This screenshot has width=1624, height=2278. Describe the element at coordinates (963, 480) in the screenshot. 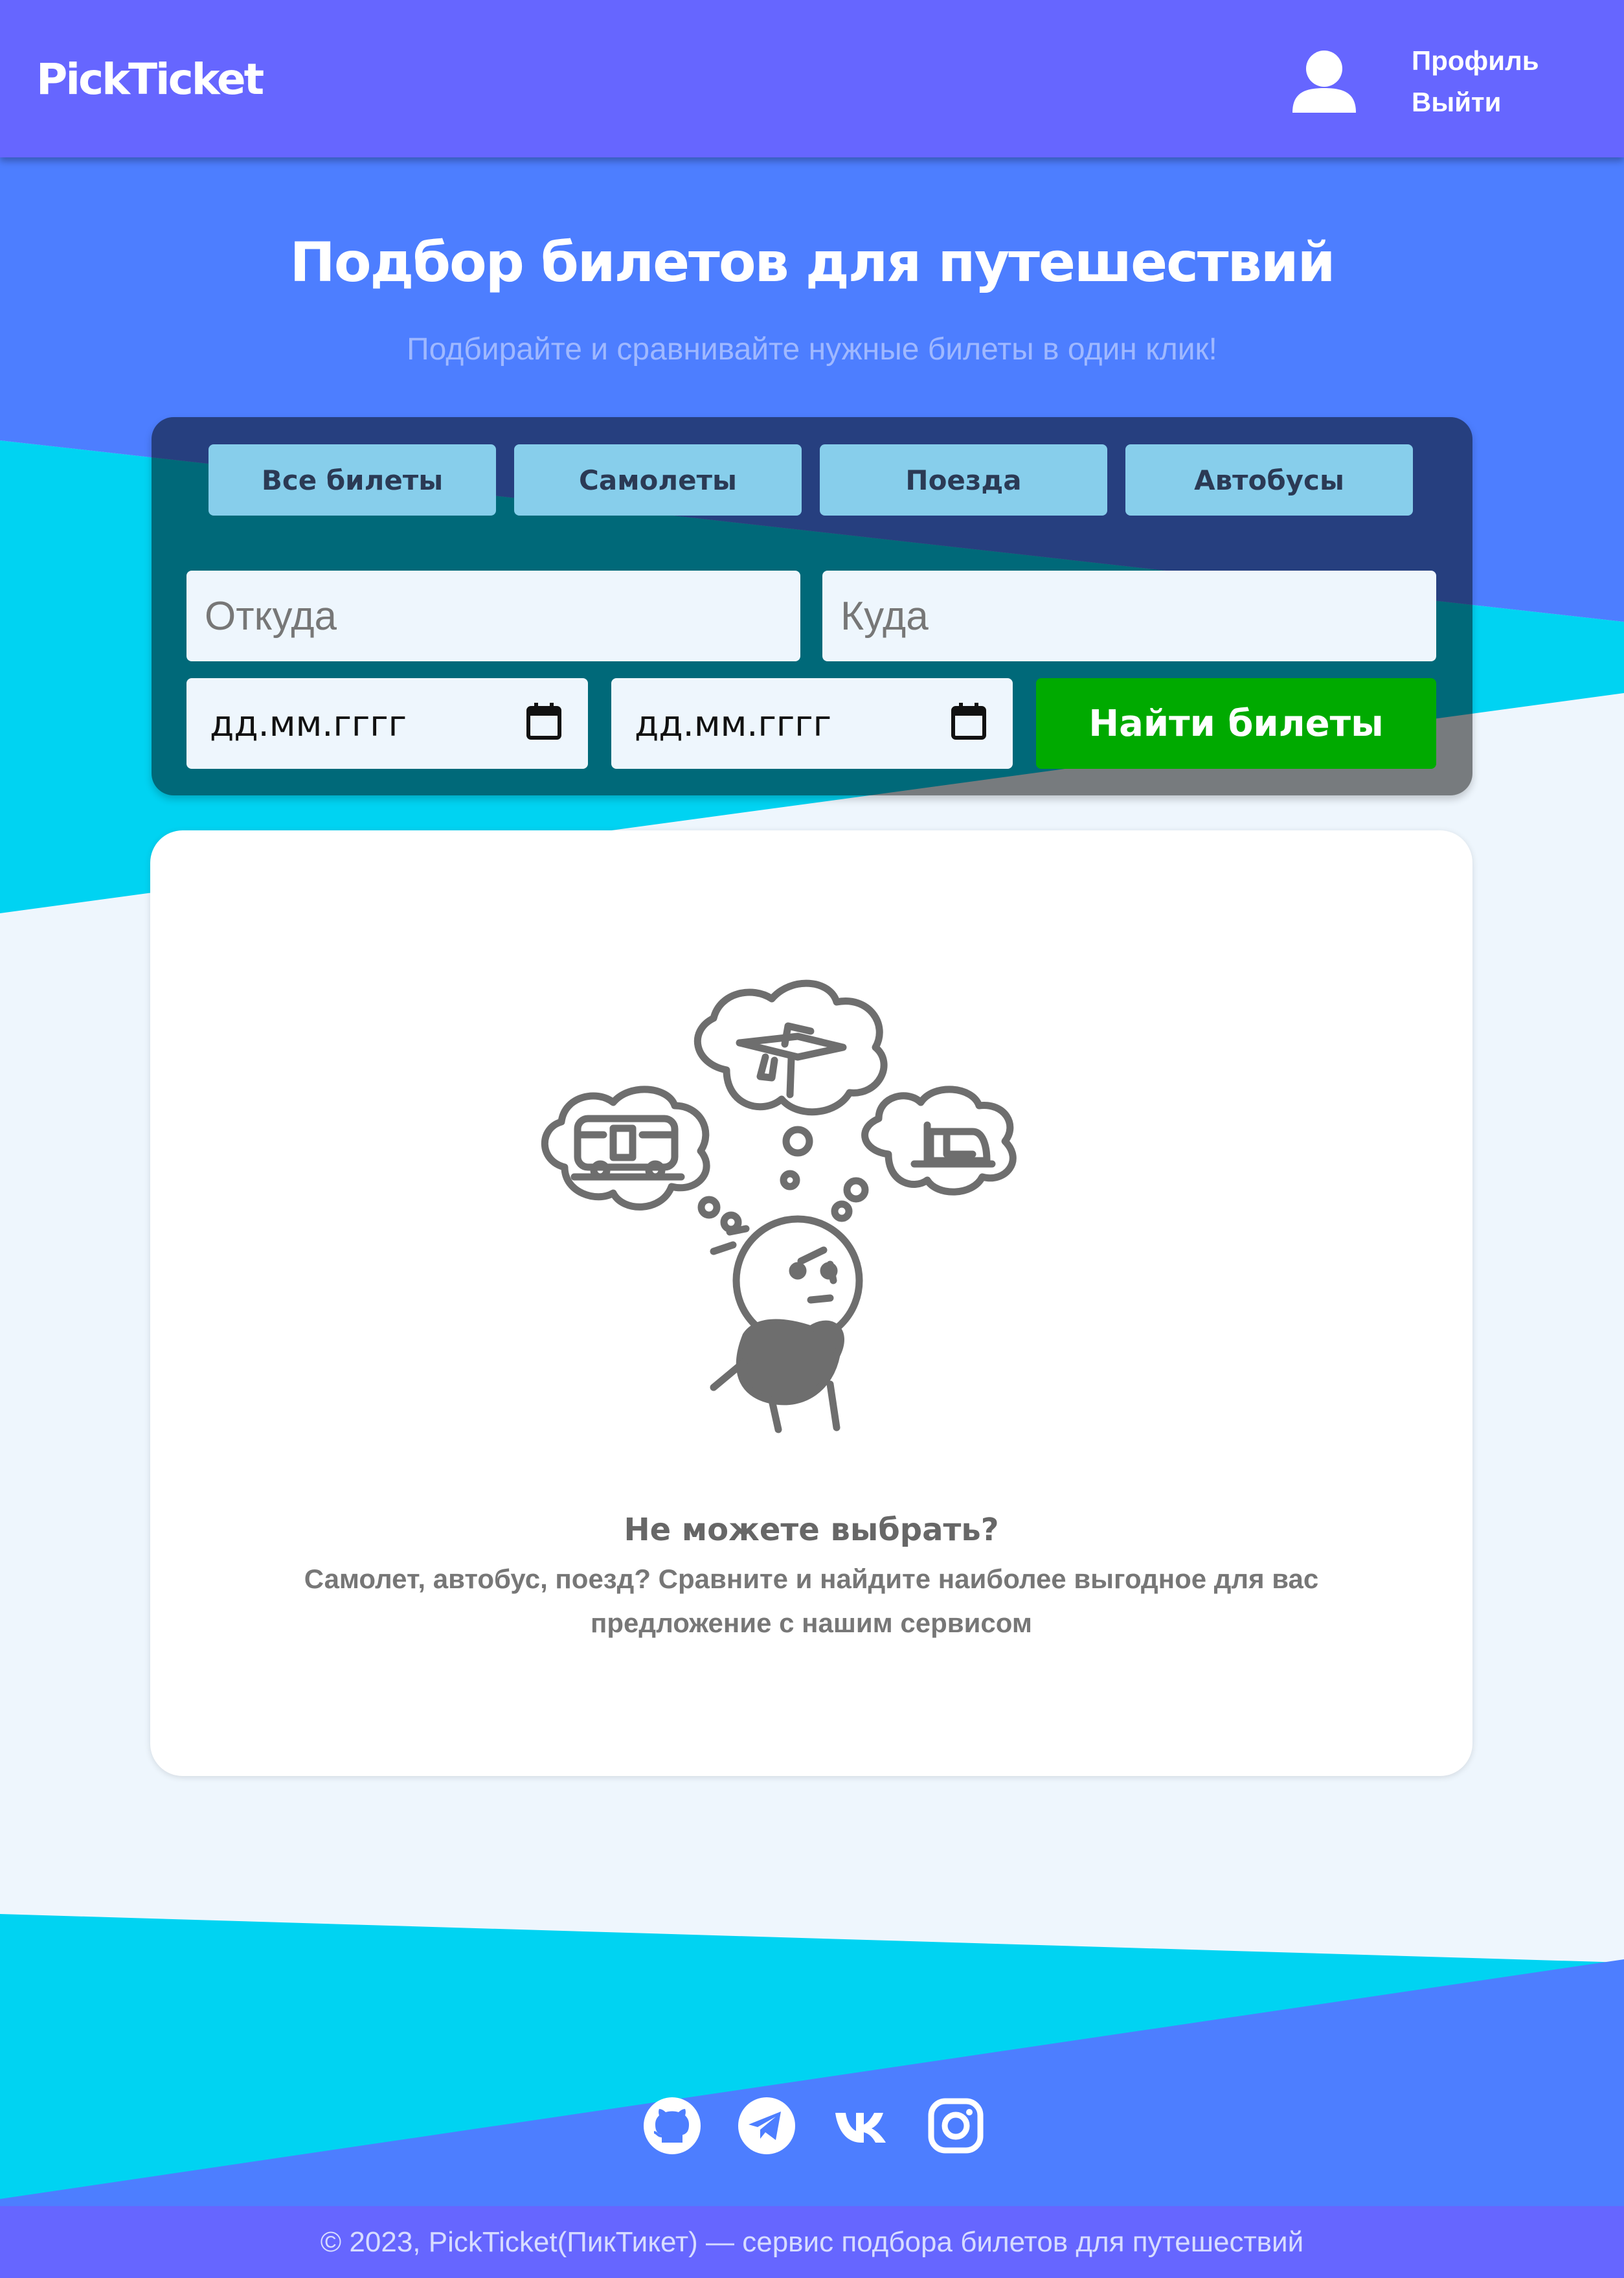

I see `tab-trains: Поезда` at that location.